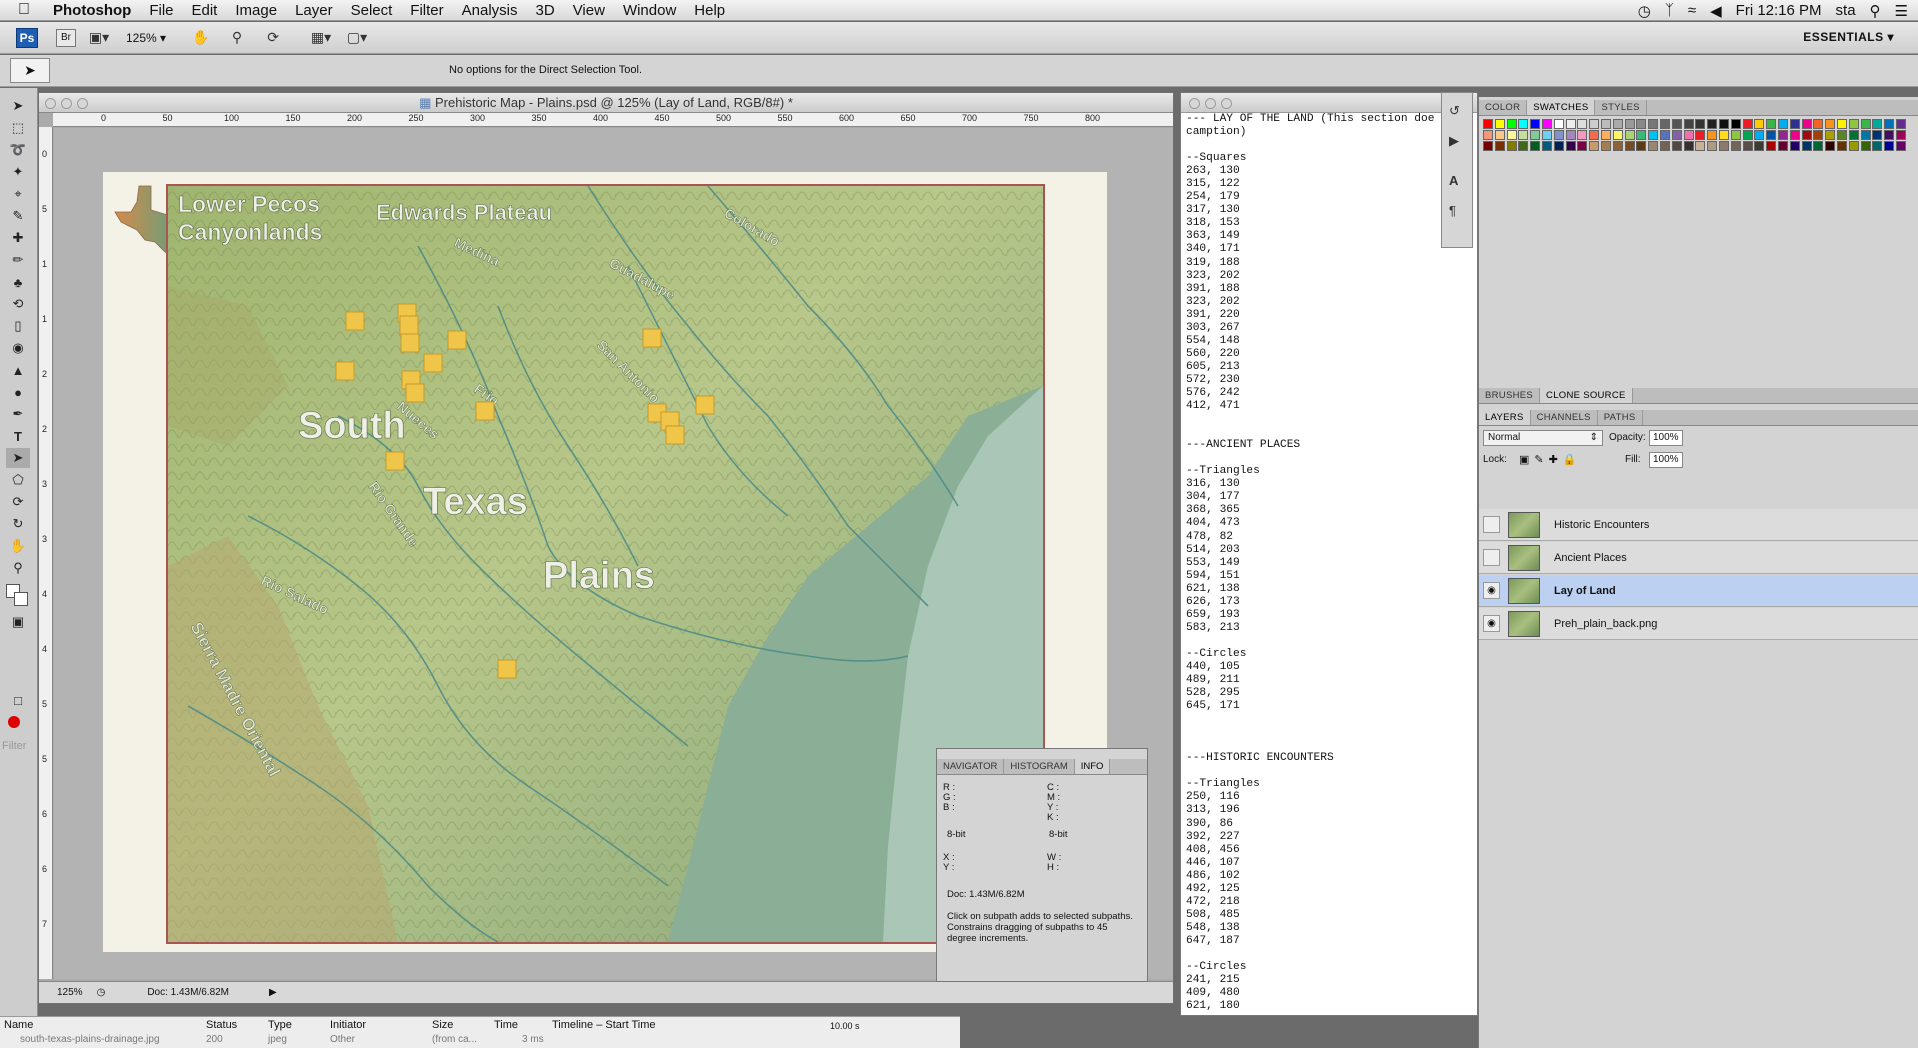 Image resolution: width=1918 pixels, height=1048 pixels. I want to click on tab-info: INFO, so click(1092, 766).